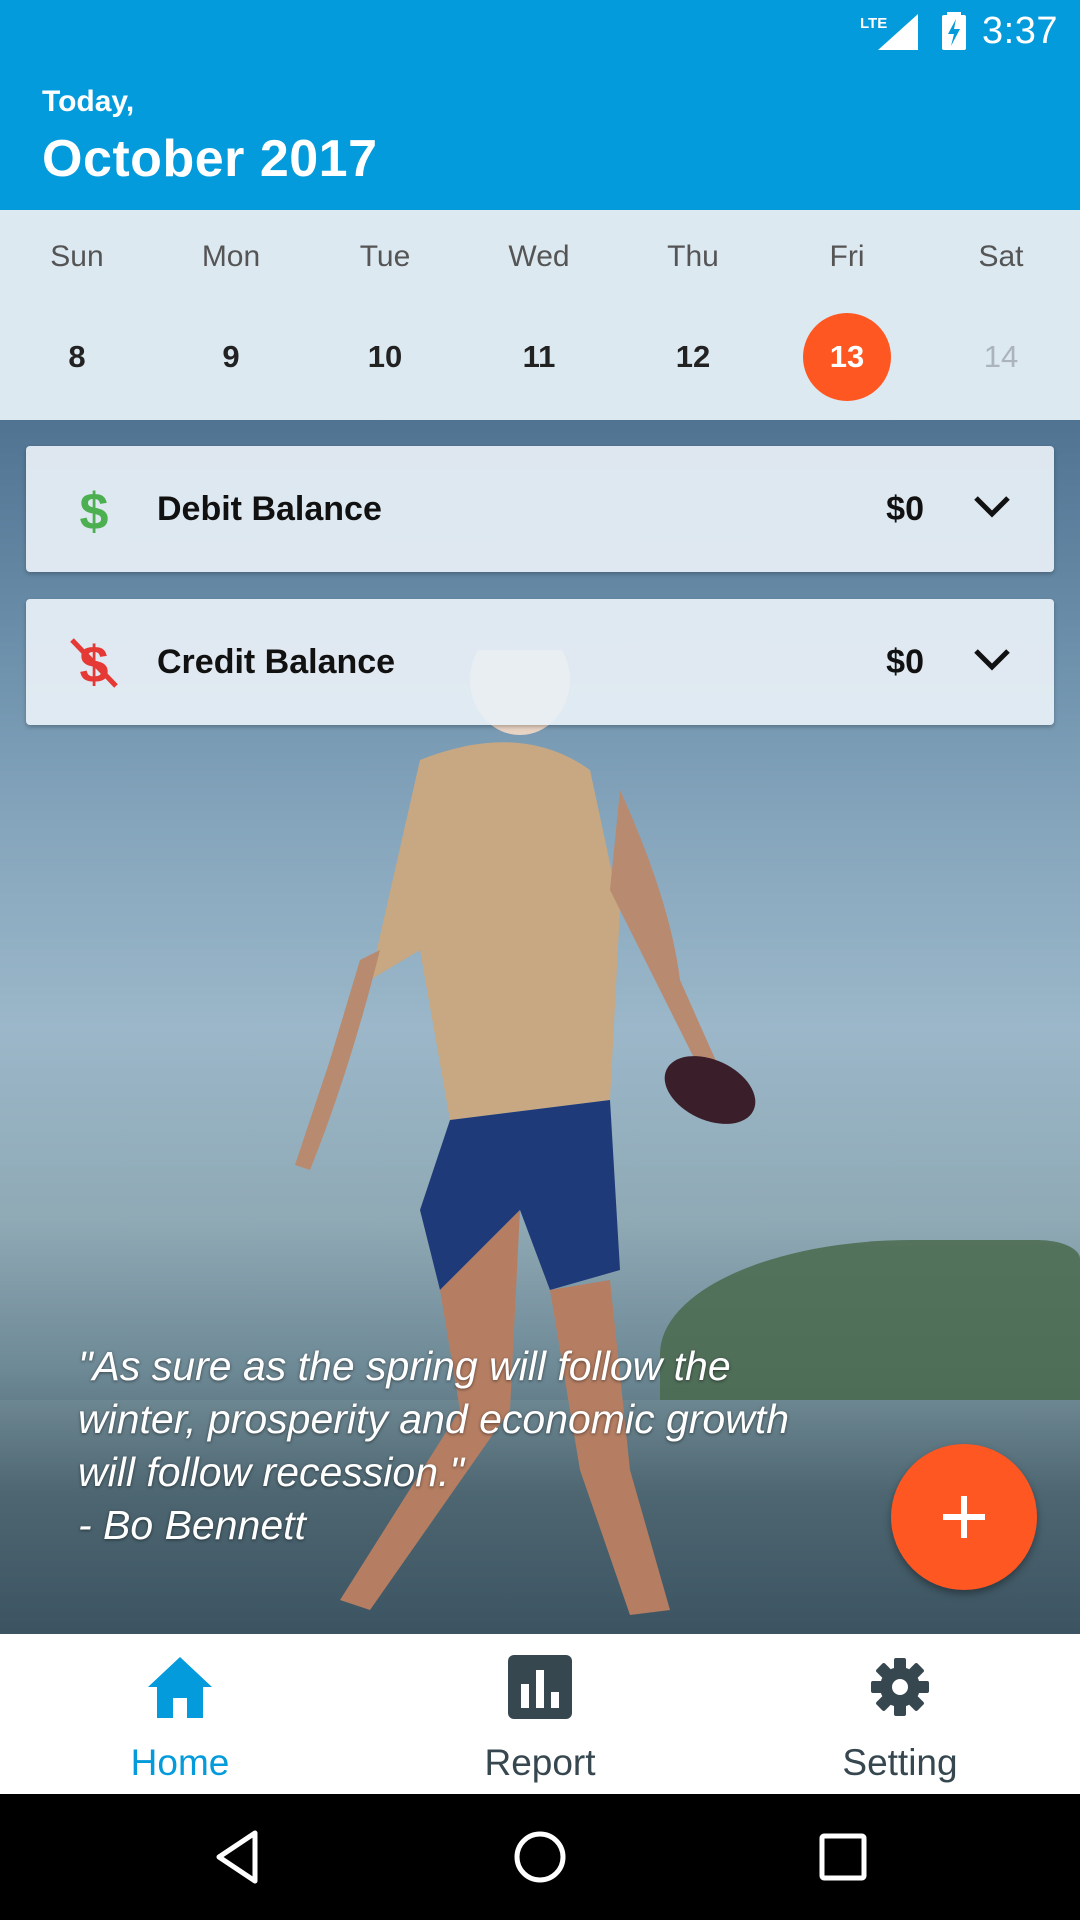 The image size is (1080, 1920). I want to click on home-circle-icon, so click(540, 1857).